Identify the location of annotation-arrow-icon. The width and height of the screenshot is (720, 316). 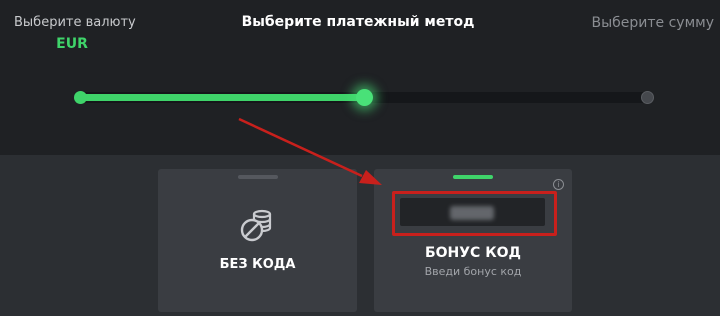
(310, 151).